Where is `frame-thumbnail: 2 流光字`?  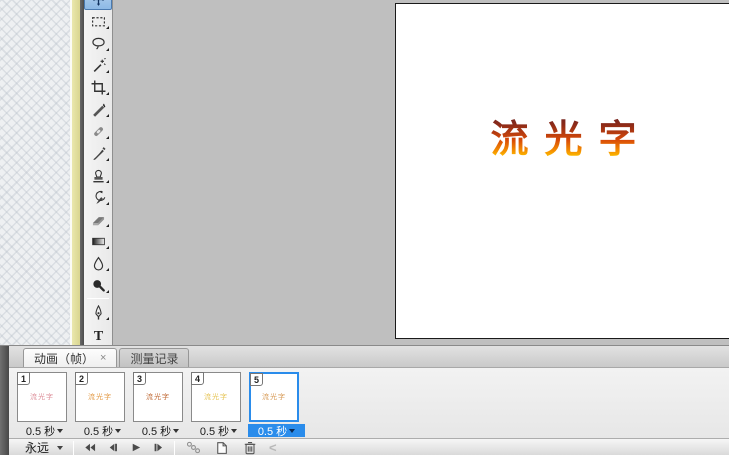 frame-thumbnail: 2 流光字 is located at coordinates (100, 397).